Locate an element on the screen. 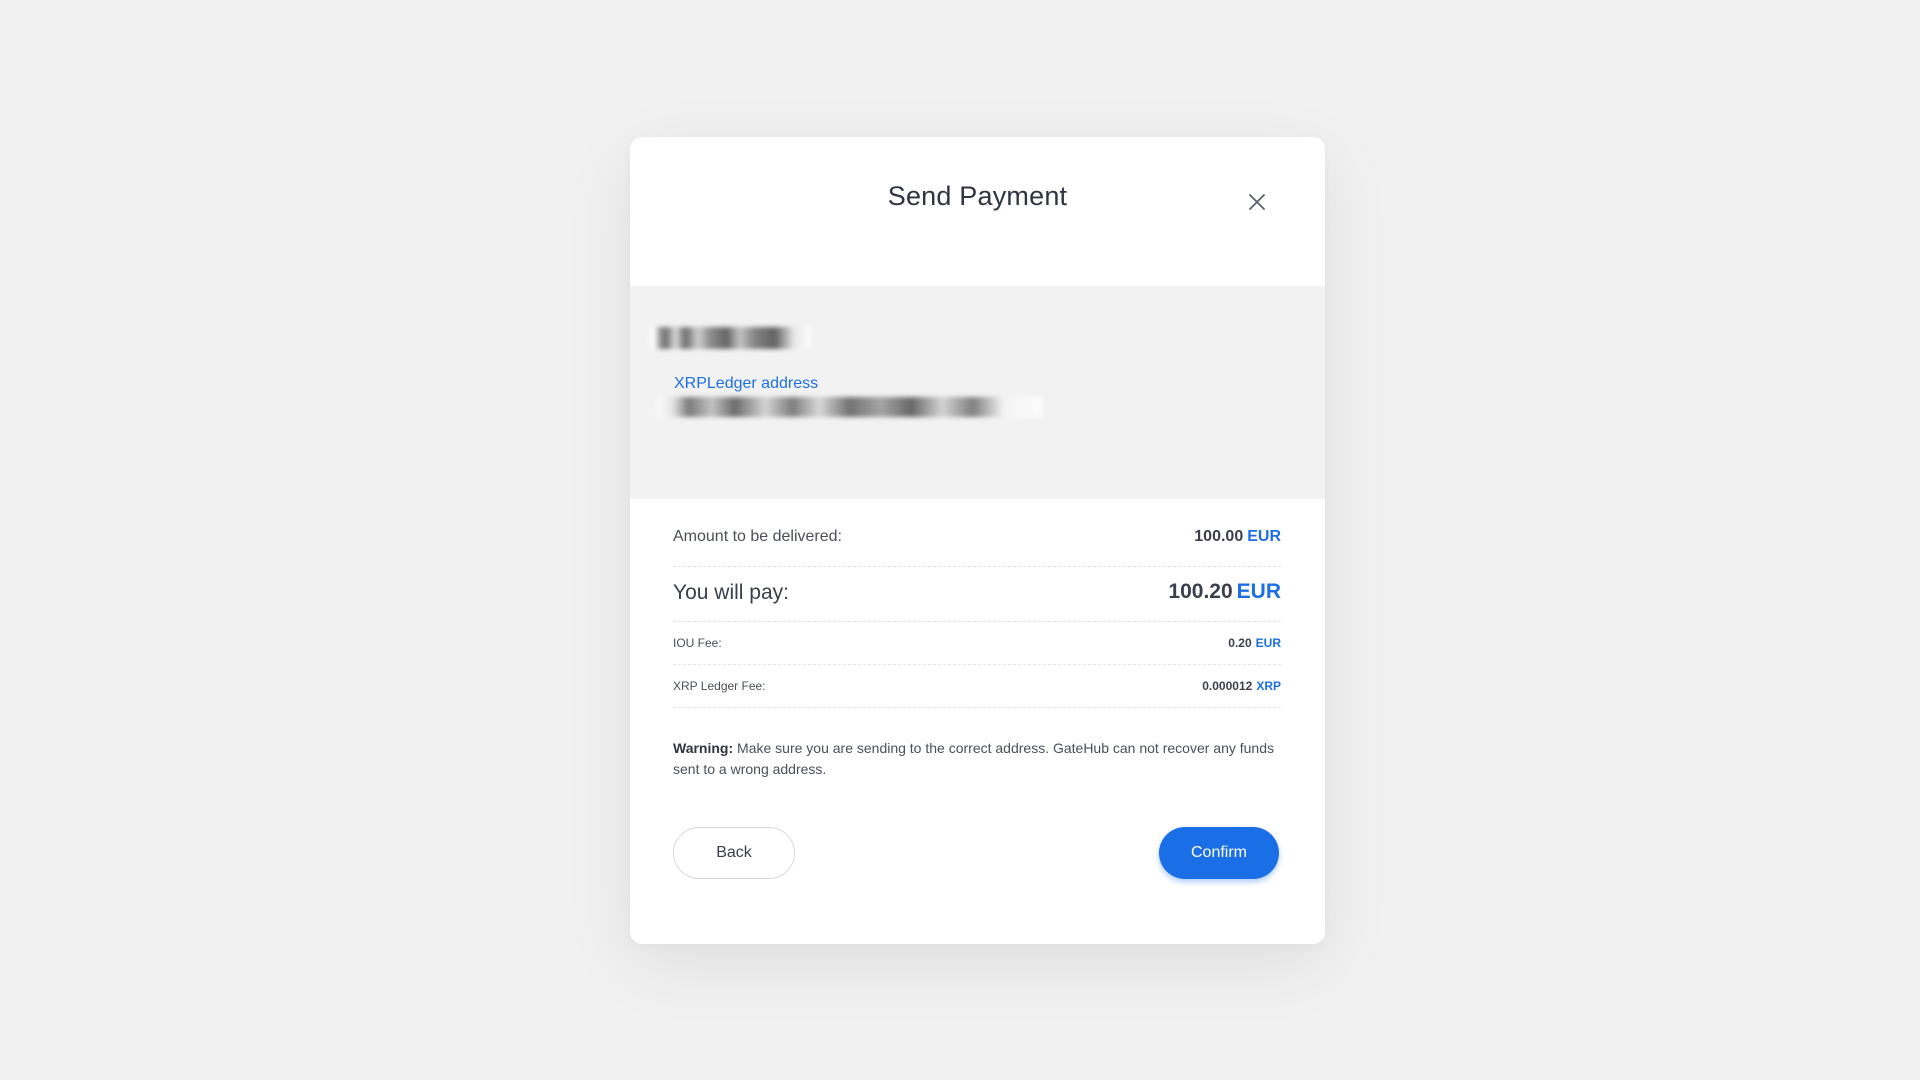 The image size is (1920, 1080). recipient-panel: XRPLedger address is located at coordinates (977, 392).